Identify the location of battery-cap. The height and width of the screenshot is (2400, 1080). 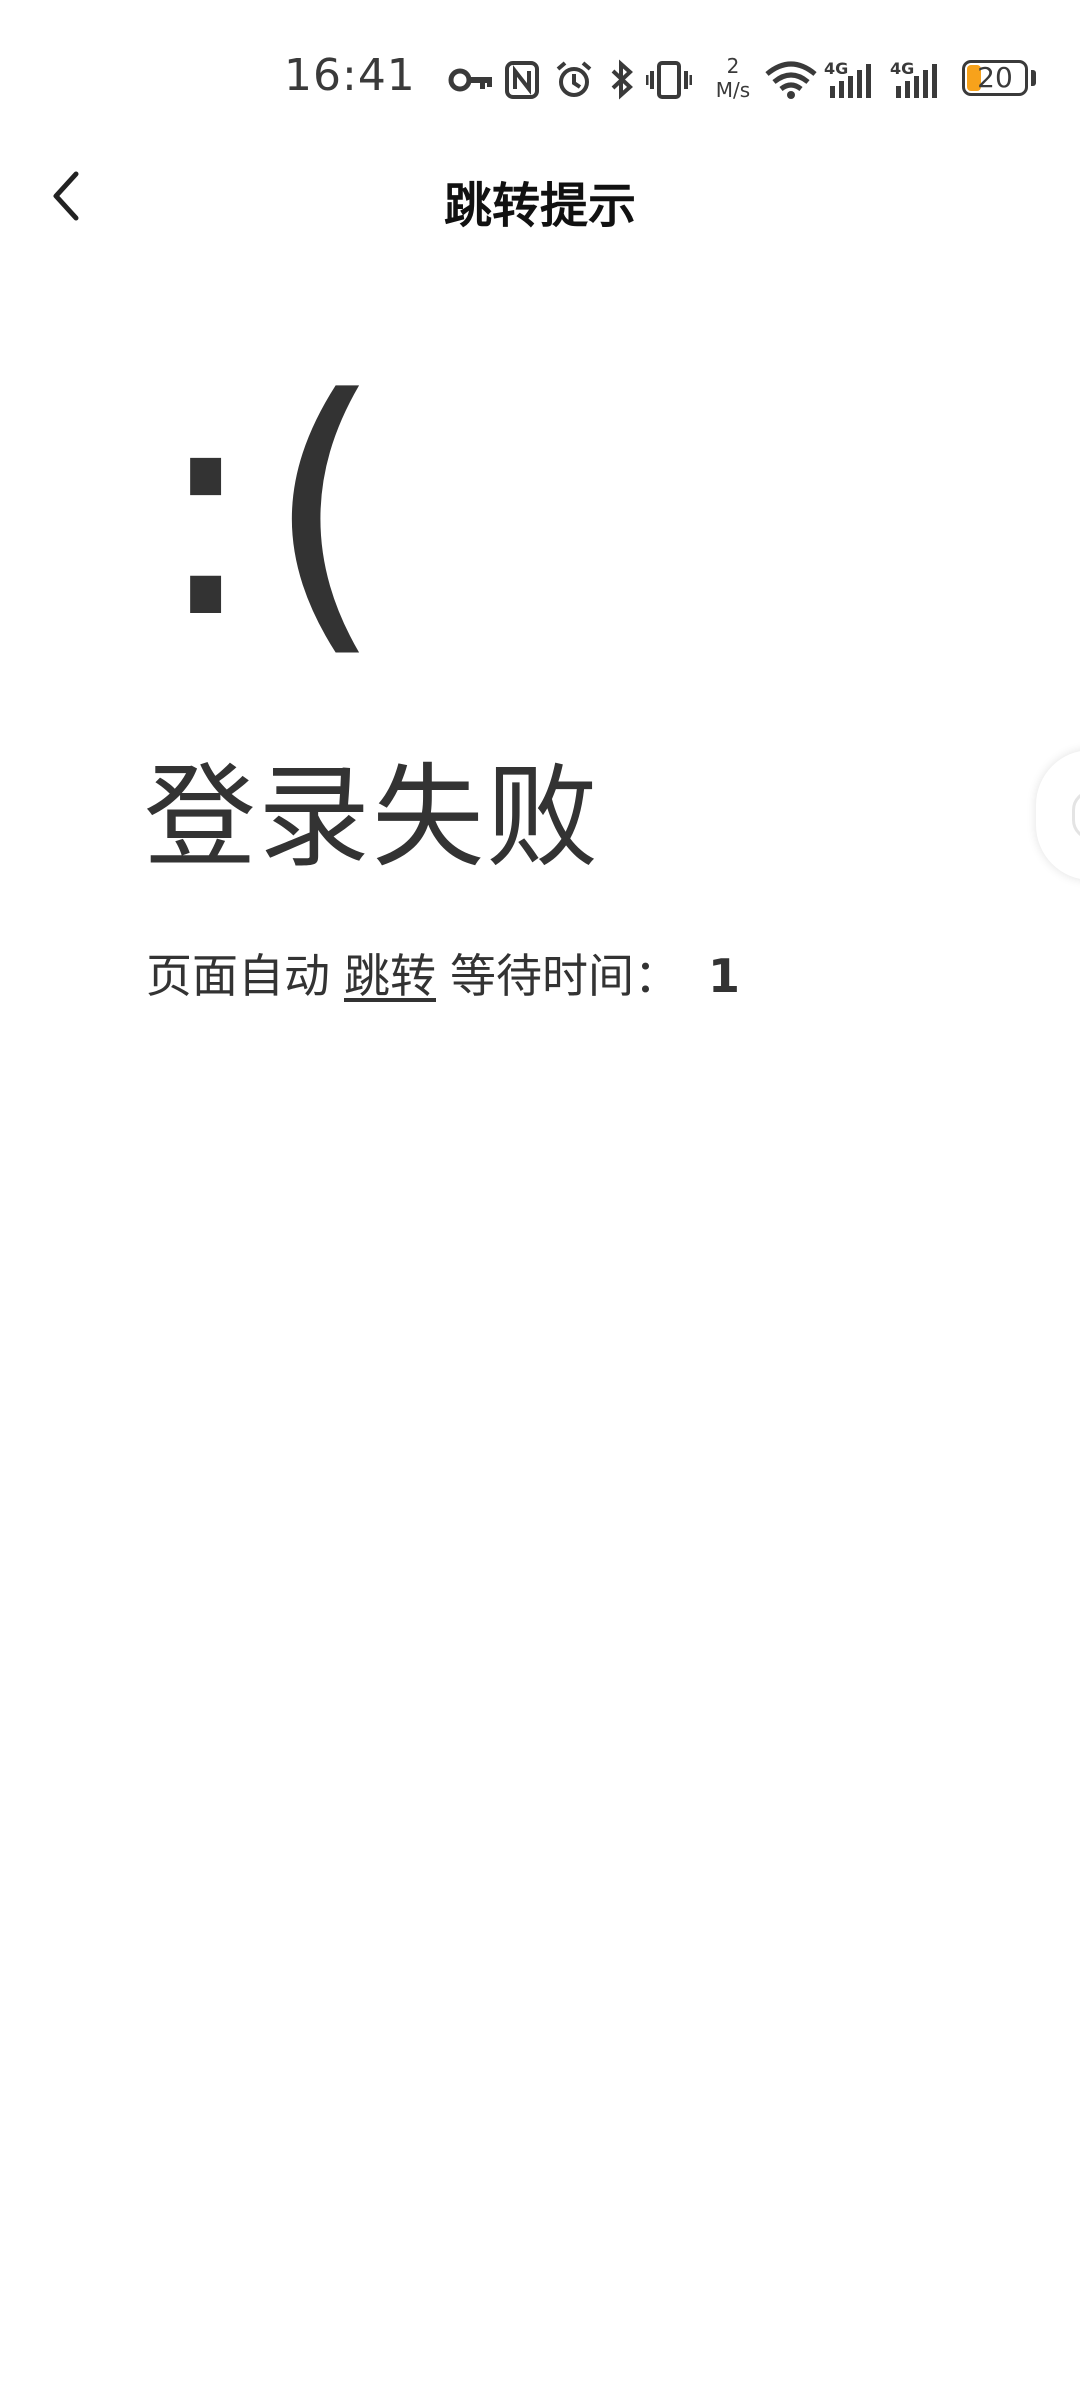
(1033, 78).